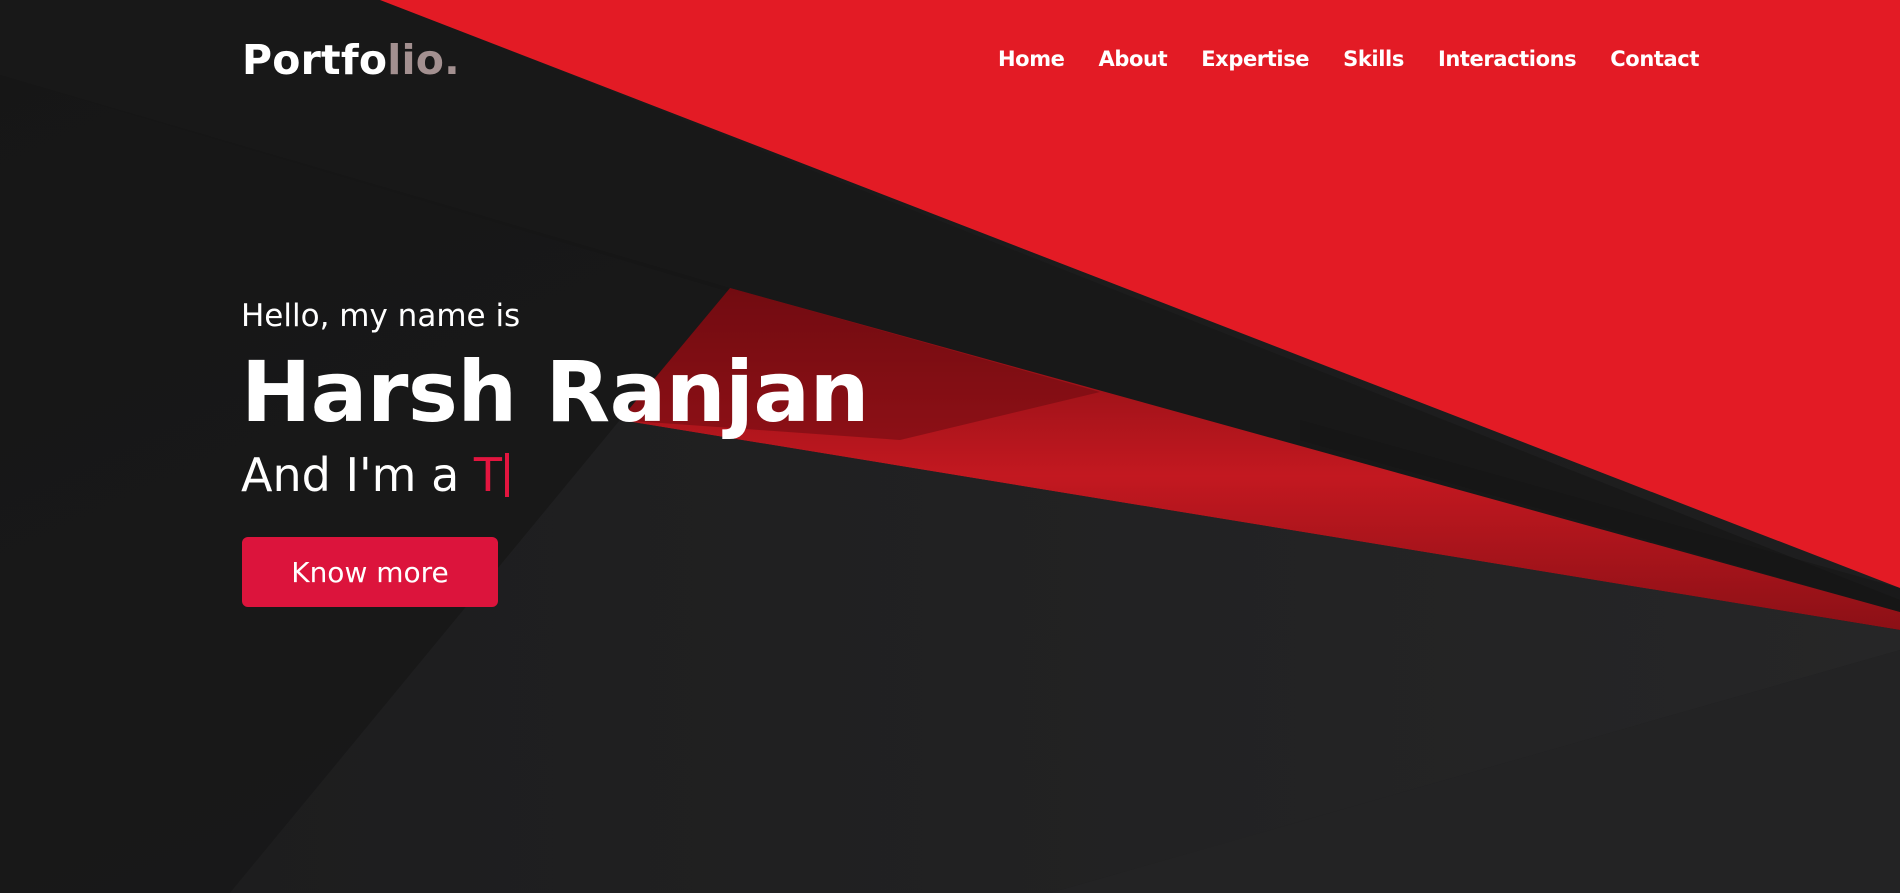  What do you see at coordinates (1255, 59) in the screenshot?
I see `nav-link-expertise: Expertise` at bounding box center [1255, 59].